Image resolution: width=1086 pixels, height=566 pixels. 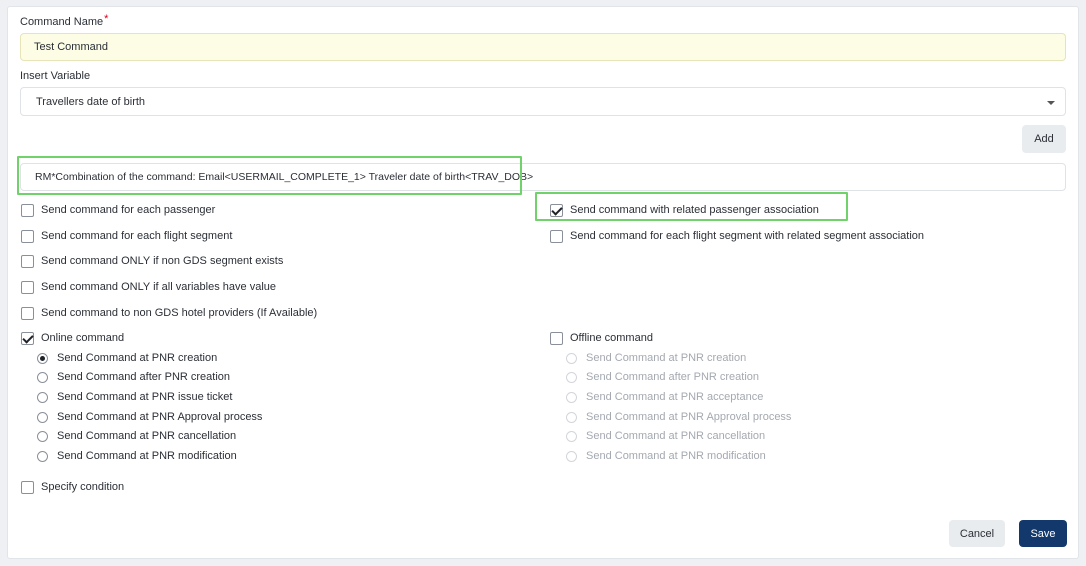 I want to click on offline-radio-label: Send Command at PNR acceptance, so click(x=675, y=397).